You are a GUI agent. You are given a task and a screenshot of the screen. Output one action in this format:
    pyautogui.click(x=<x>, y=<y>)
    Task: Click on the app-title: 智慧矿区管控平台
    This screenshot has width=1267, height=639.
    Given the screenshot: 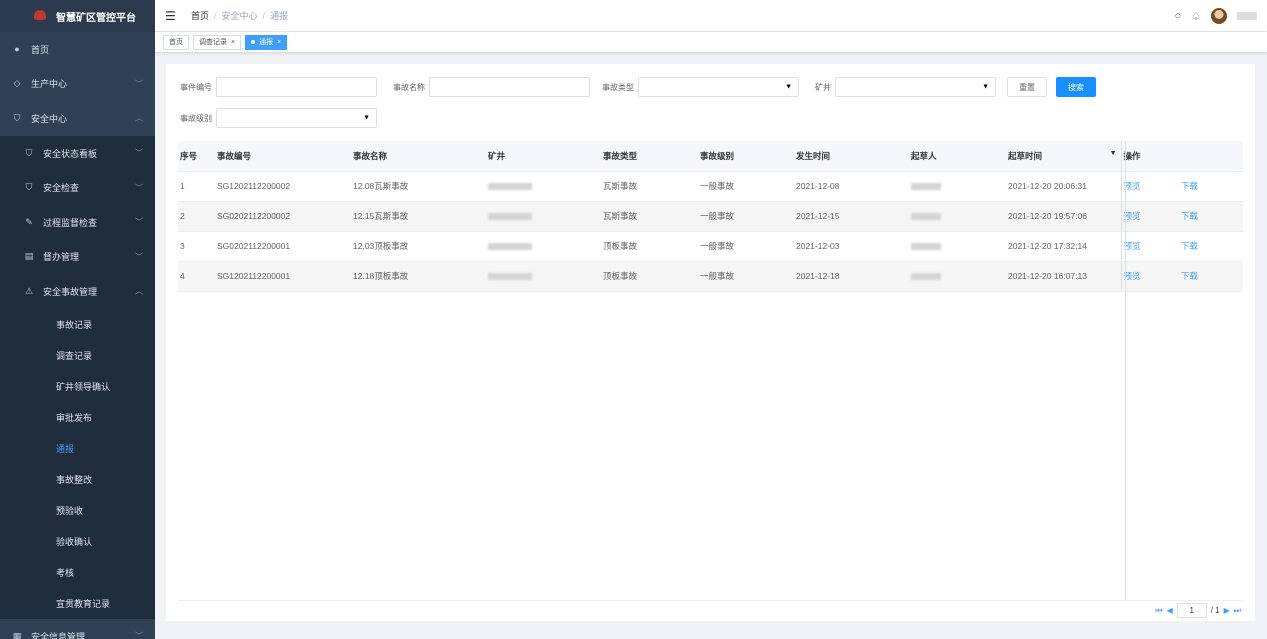 What is the action you would take?
    pyautogui.click(x=96, y=18)
    